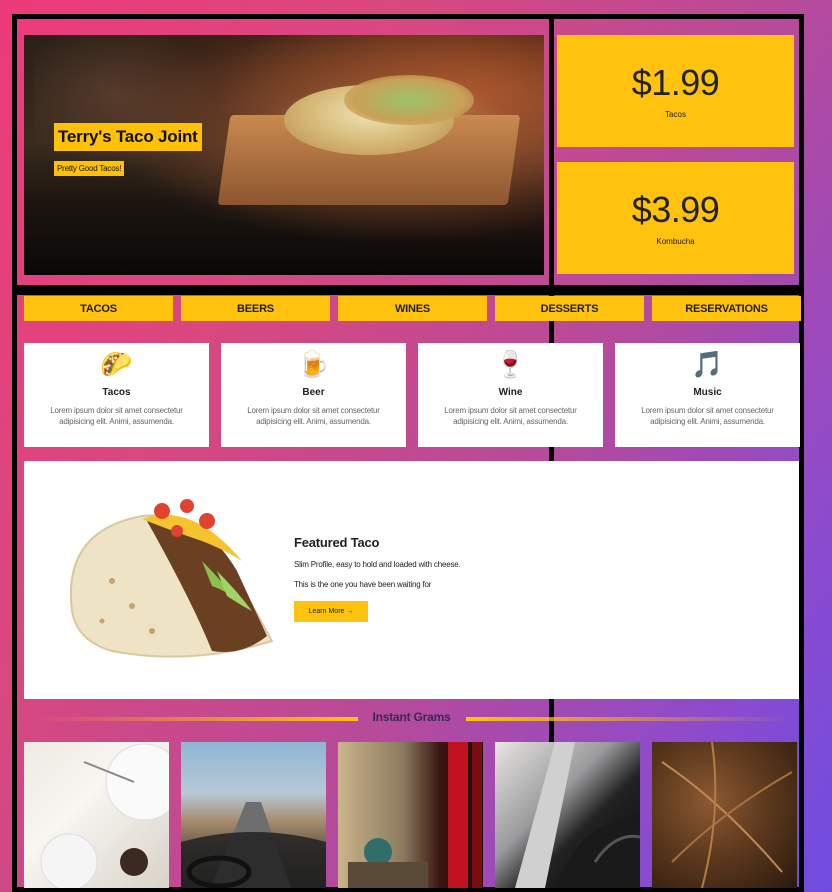 This screenshot has width=832, height=892. Describe the element at coordinates (337, 542) in the screenshot. I see `featured-title: Featured Taco` at that location.